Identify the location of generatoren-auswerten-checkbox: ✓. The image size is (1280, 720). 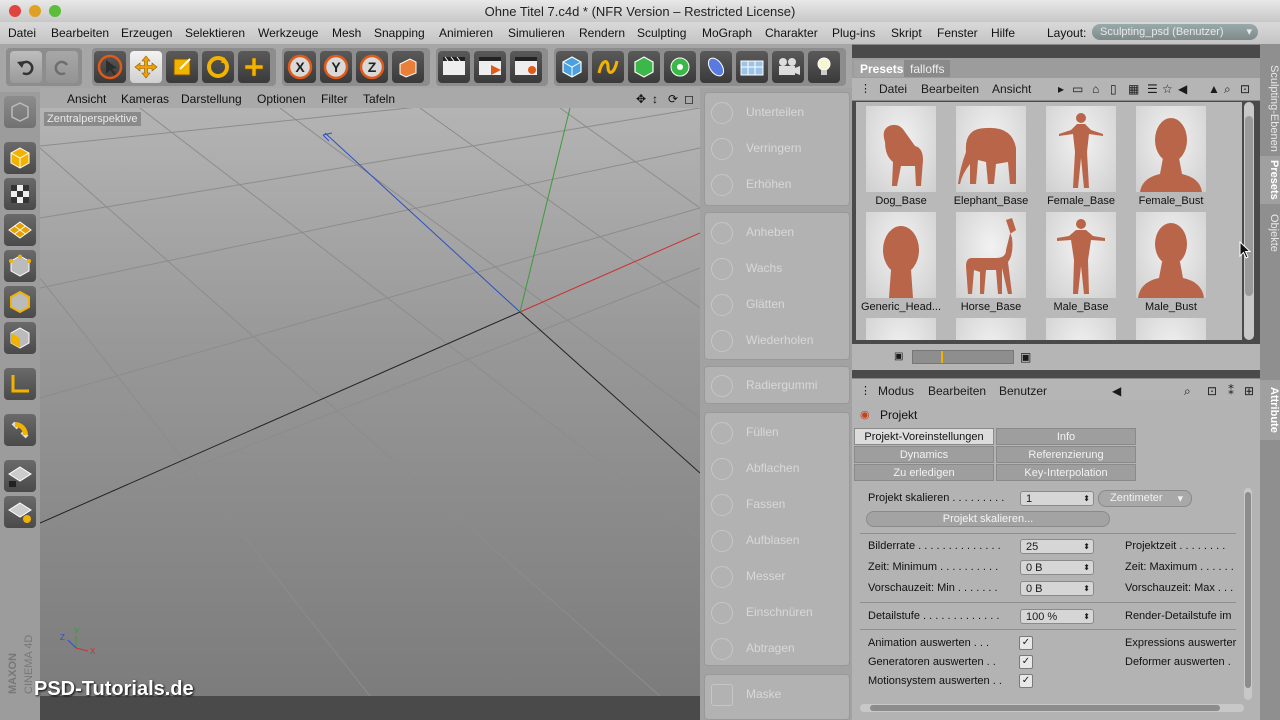
(1026, 662).